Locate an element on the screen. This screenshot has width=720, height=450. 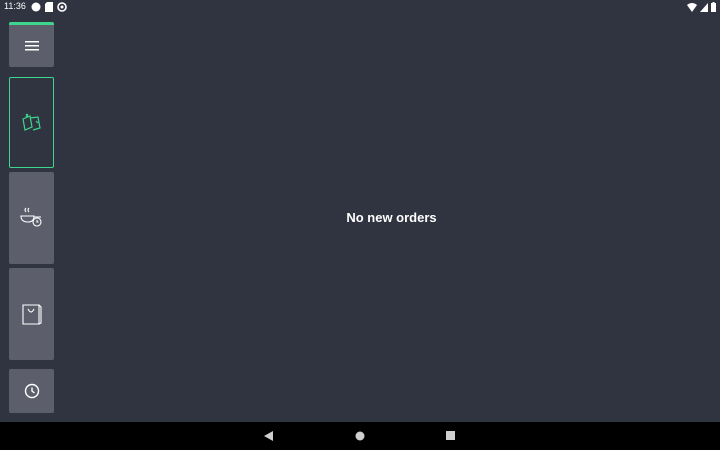
wifi-icon is located at coordinates (692, 7).